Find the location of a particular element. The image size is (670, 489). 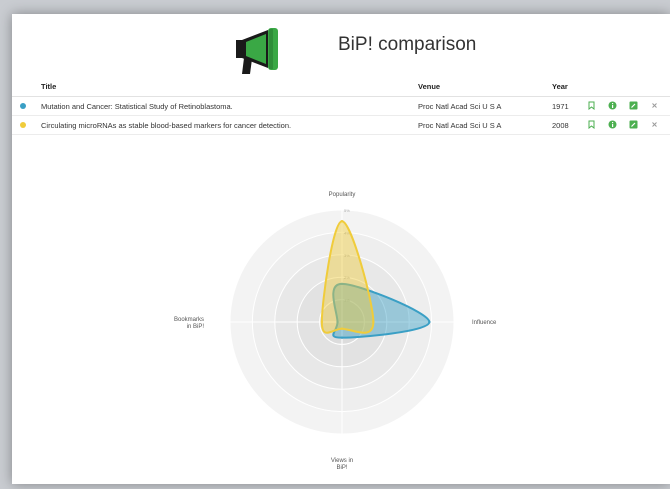

axis-label-views: Views in is located at coordinates (342, 461).